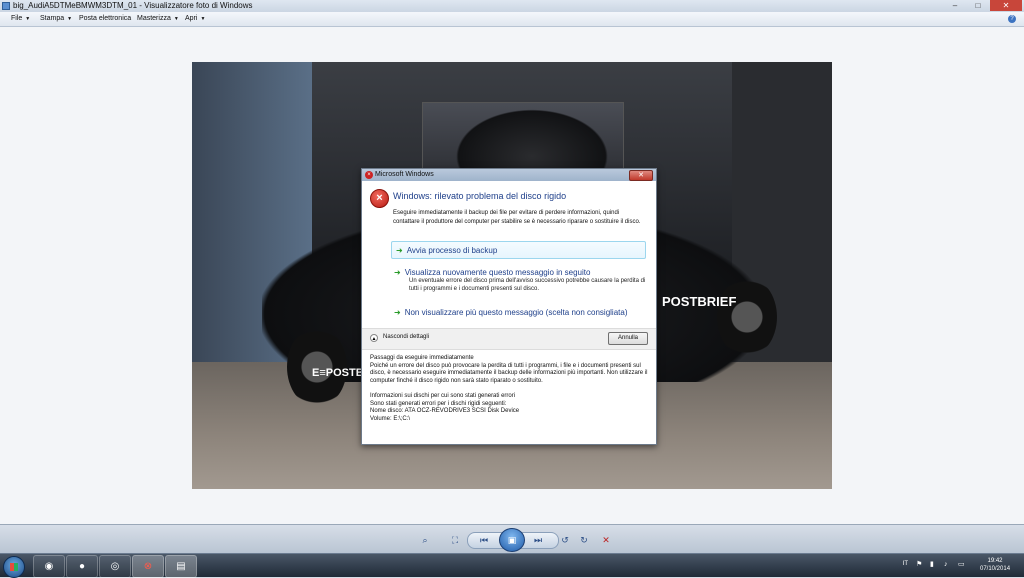  What do you see at coordinates (422, 358) in the screenshot?
I see `details-section-title: Passaggi da eseguire immediatamente` at bounding box center [422, 358].